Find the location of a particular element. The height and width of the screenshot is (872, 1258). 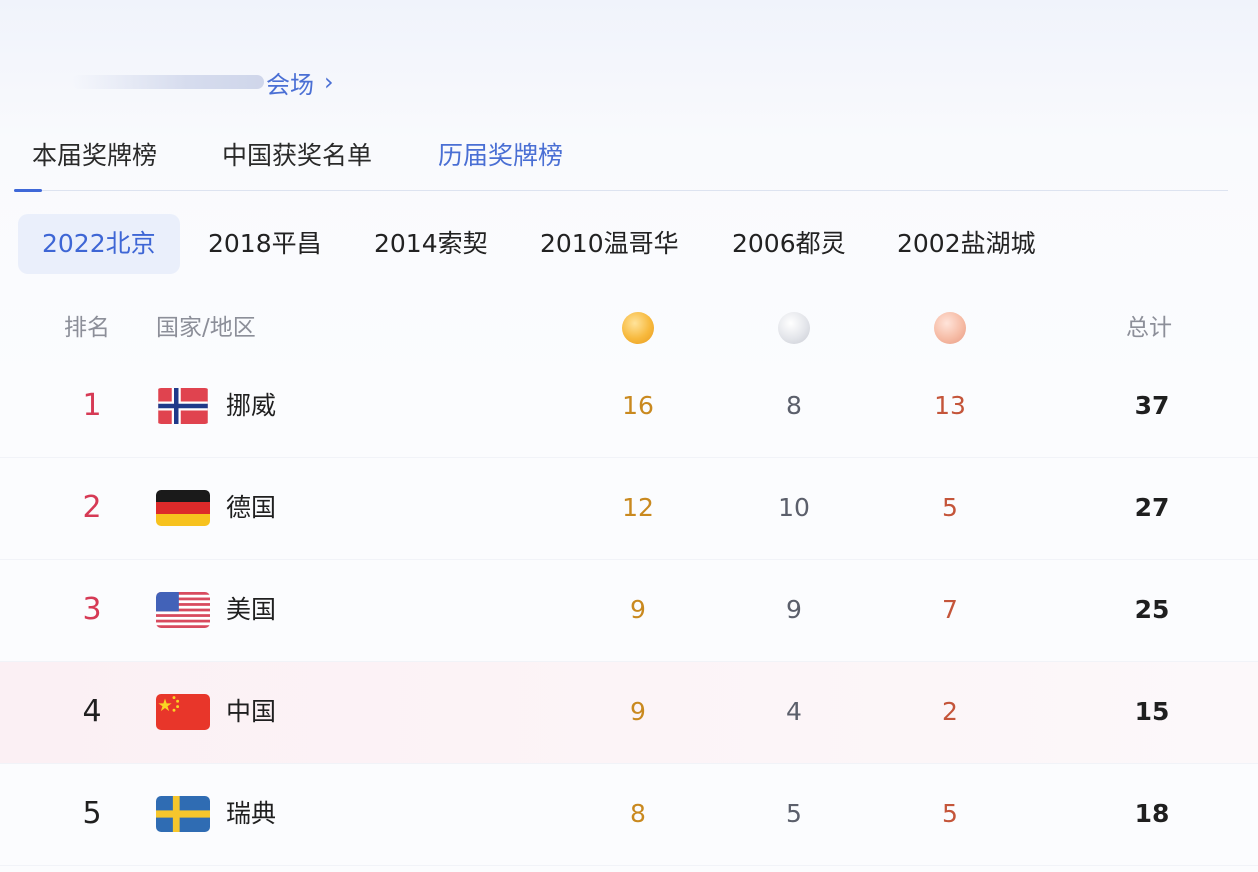

year-2018-pyeongchang: 2018平昌 is located at coordinates (265, 244).